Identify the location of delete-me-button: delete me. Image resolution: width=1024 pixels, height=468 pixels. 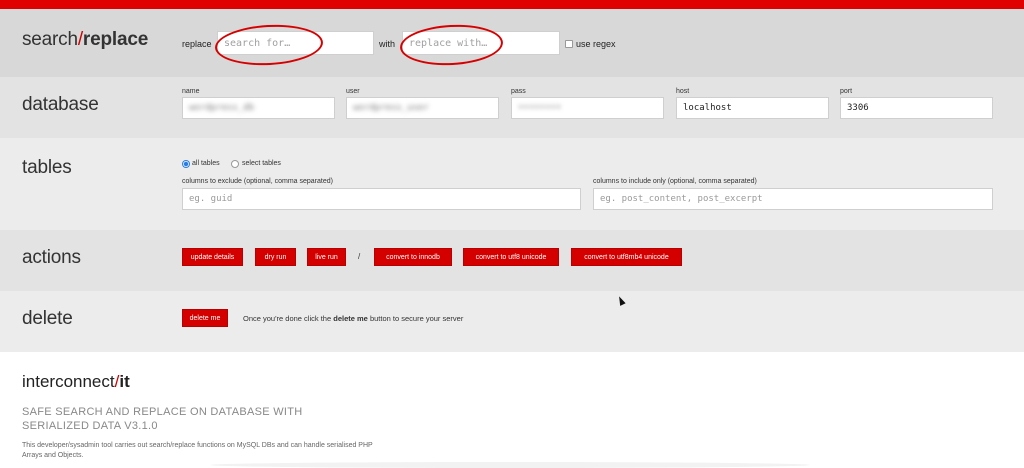
(205, 318).